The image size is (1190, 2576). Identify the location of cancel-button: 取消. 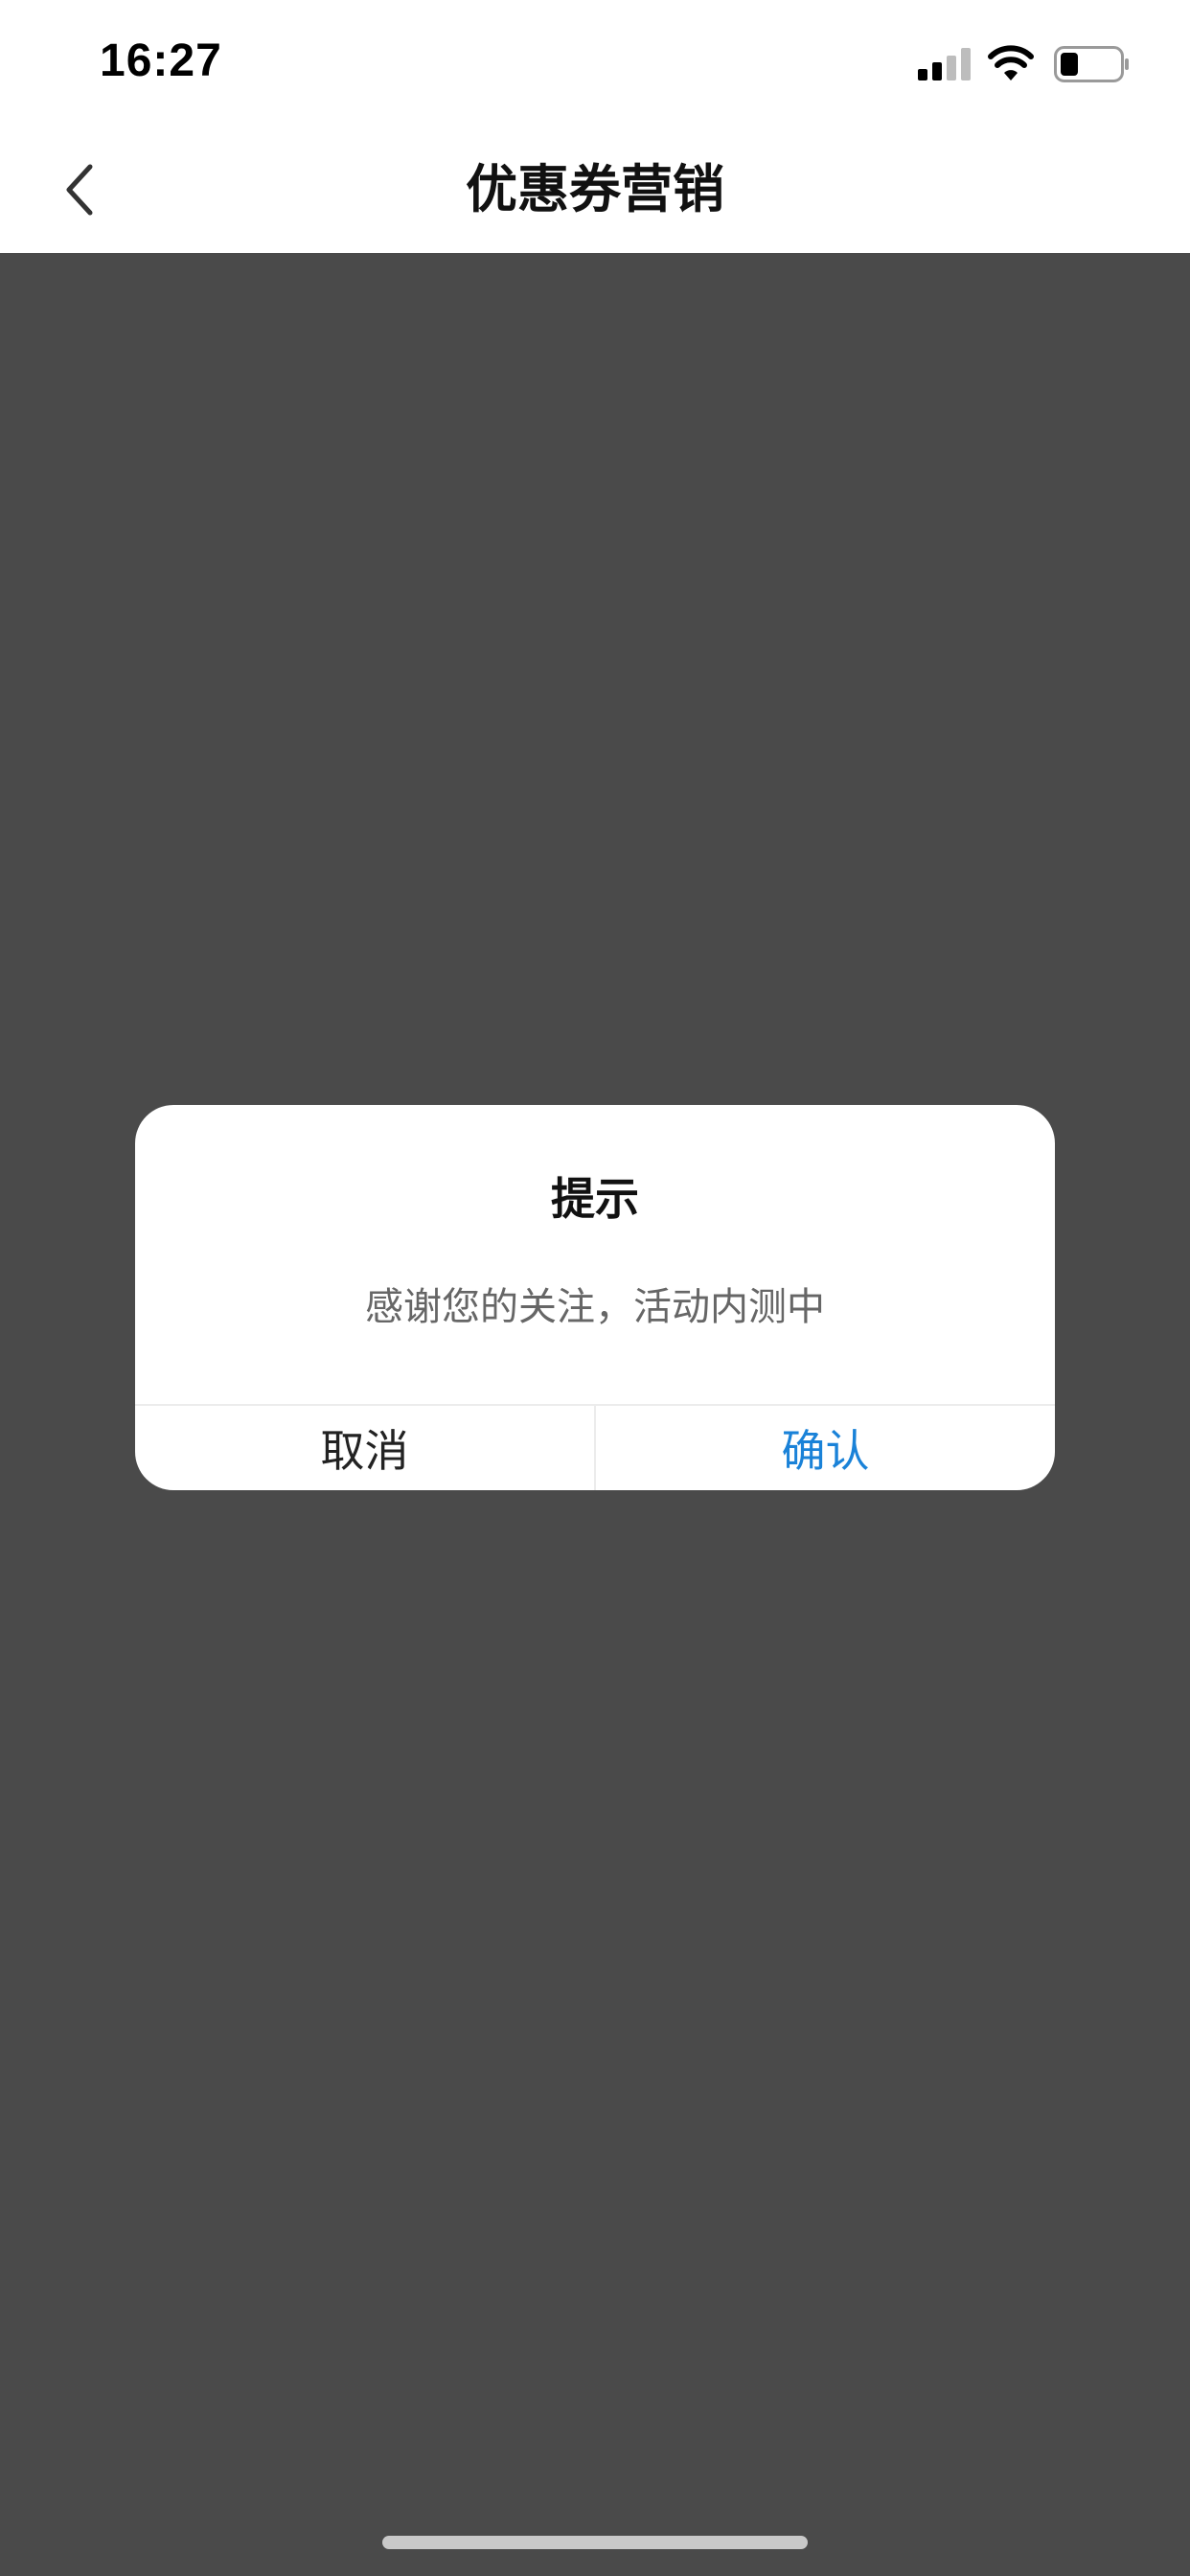
(366, 1448).